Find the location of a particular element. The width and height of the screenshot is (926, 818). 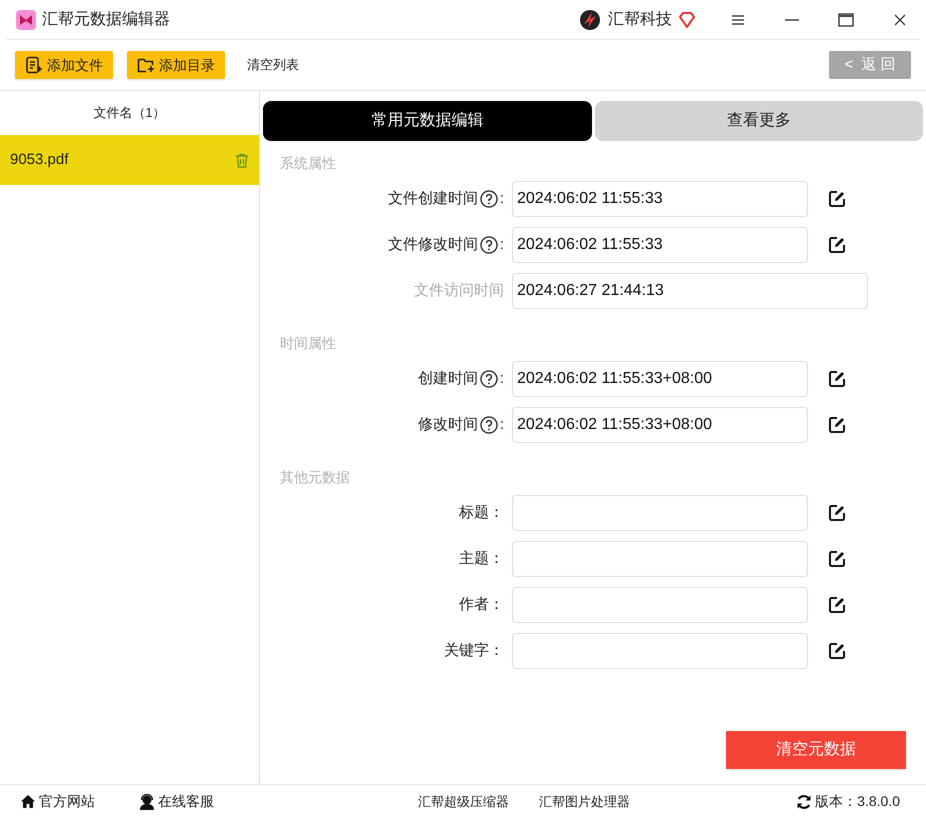

clear-metadata-button: 清空元数据 is located at coordinates (816, 750).